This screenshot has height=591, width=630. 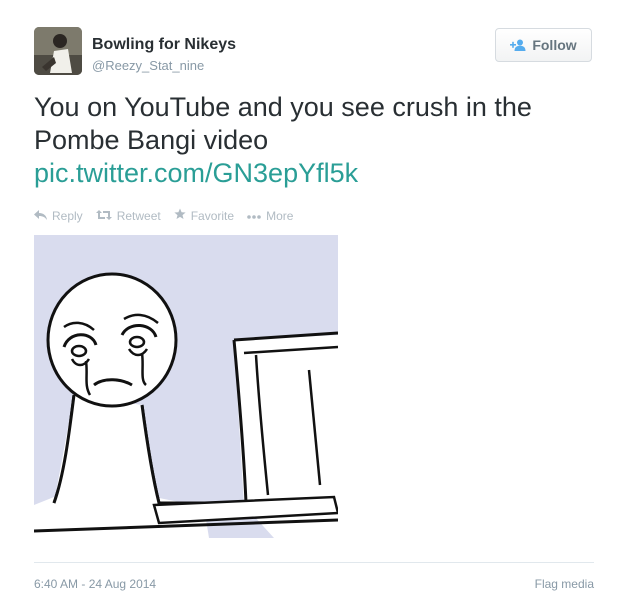 I want to click on more-action: More, so click(x=270, y=215).